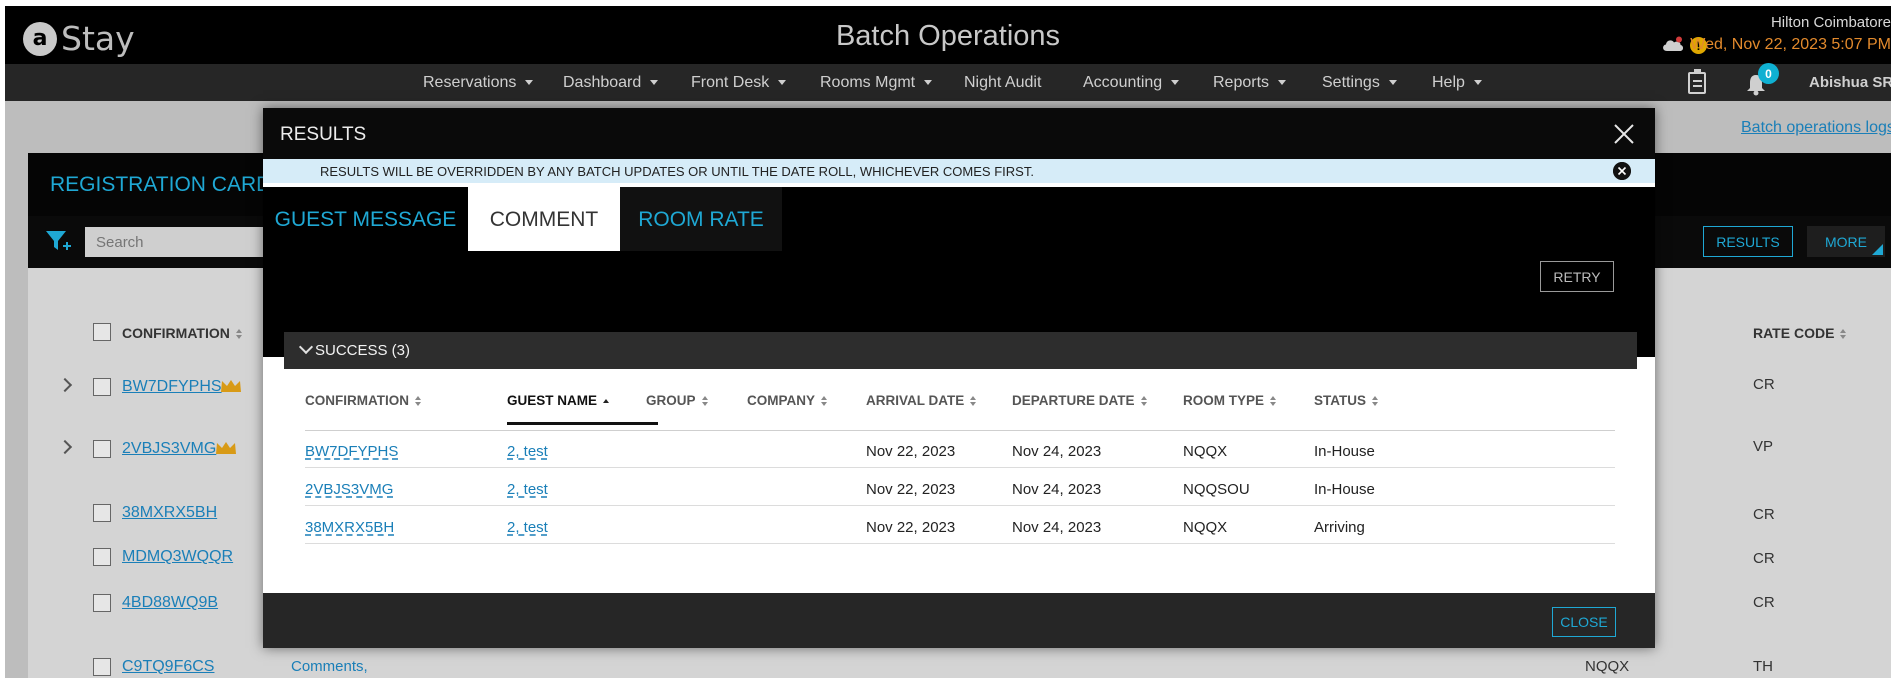 The height and width of the screenshot is (678, 1891). I want to click on column-label: COMPANY, so click(781, 400).